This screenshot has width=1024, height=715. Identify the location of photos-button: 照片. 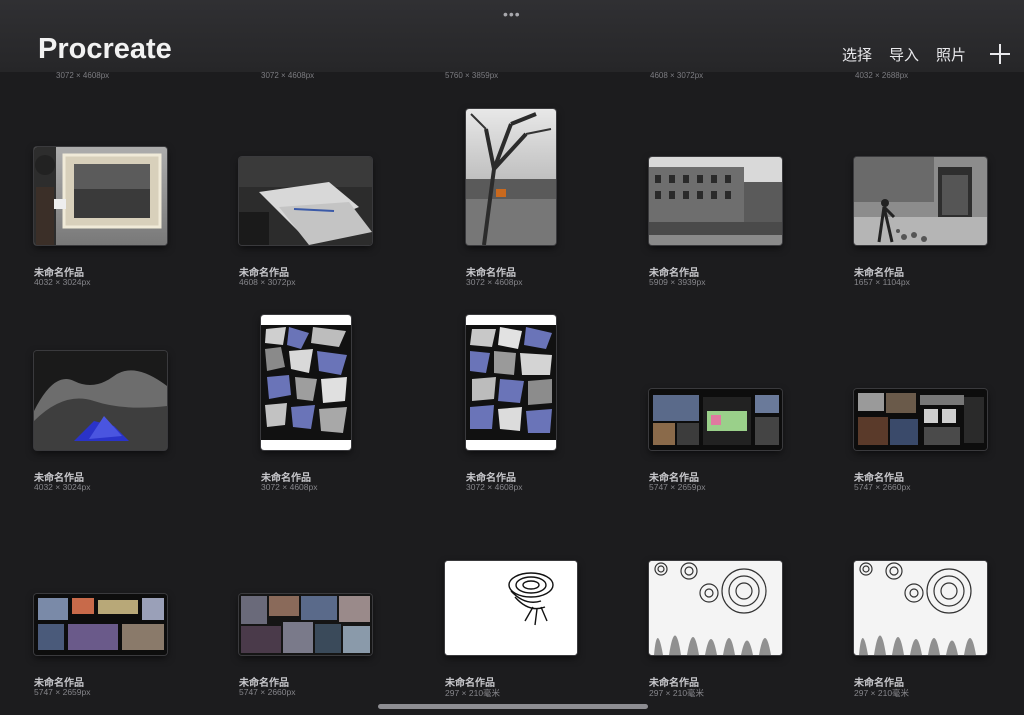
(951, 54).